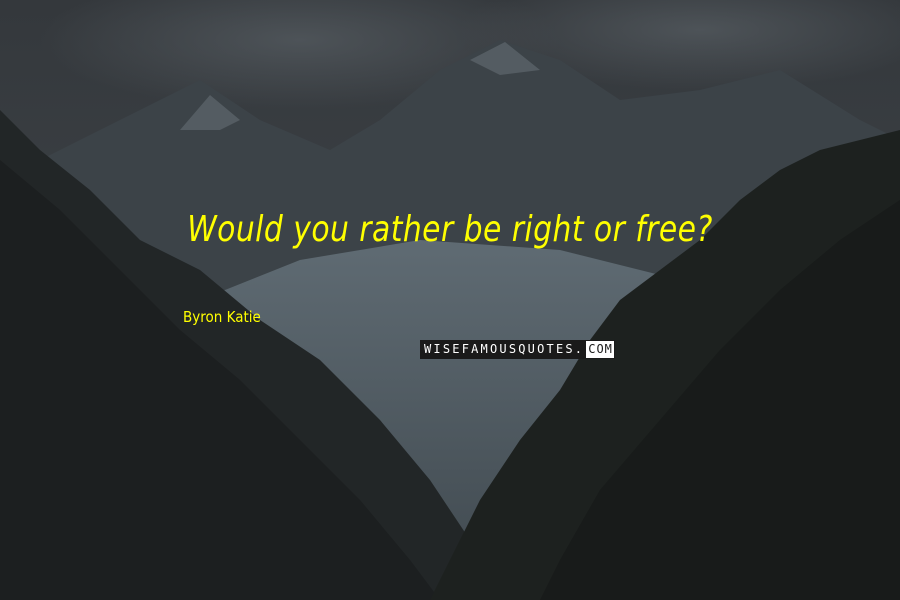  Describe the element at coordinates (504, 349) in the screenshot. I see `watermark-main-text: WISEFAMOUSQUOTES.` at that location.